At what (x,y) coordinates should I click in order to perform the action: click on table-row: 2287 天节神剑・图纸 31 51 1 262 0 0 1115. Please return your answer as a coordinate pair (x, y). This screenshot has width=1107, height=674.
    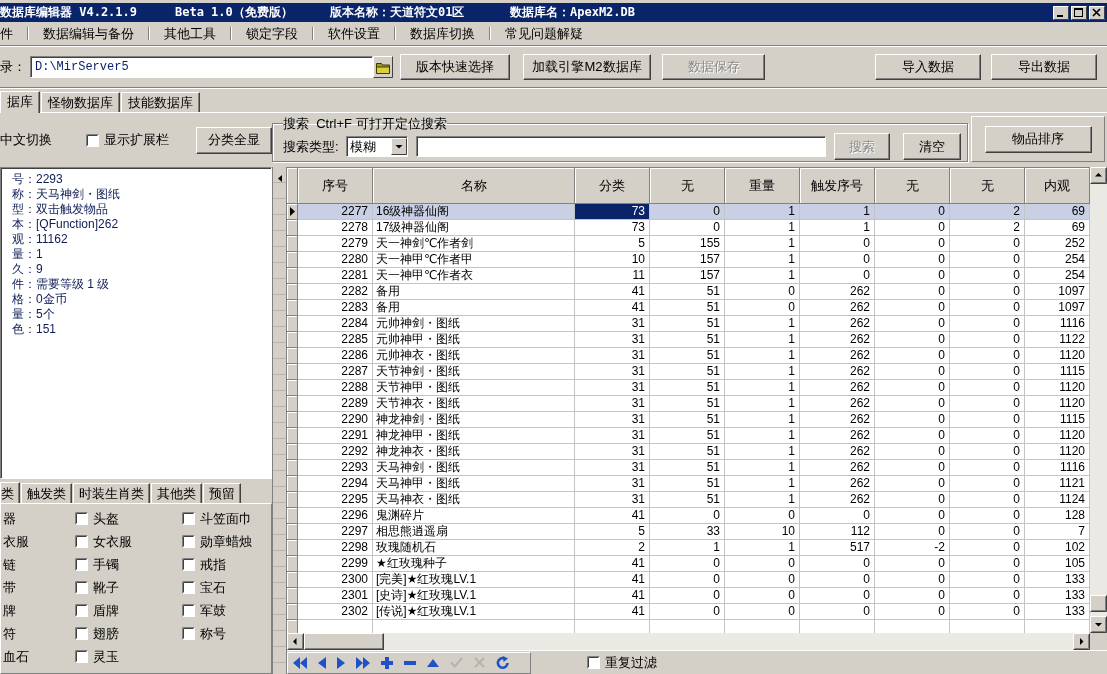
    Looking at the image, I should click on (688, 372).